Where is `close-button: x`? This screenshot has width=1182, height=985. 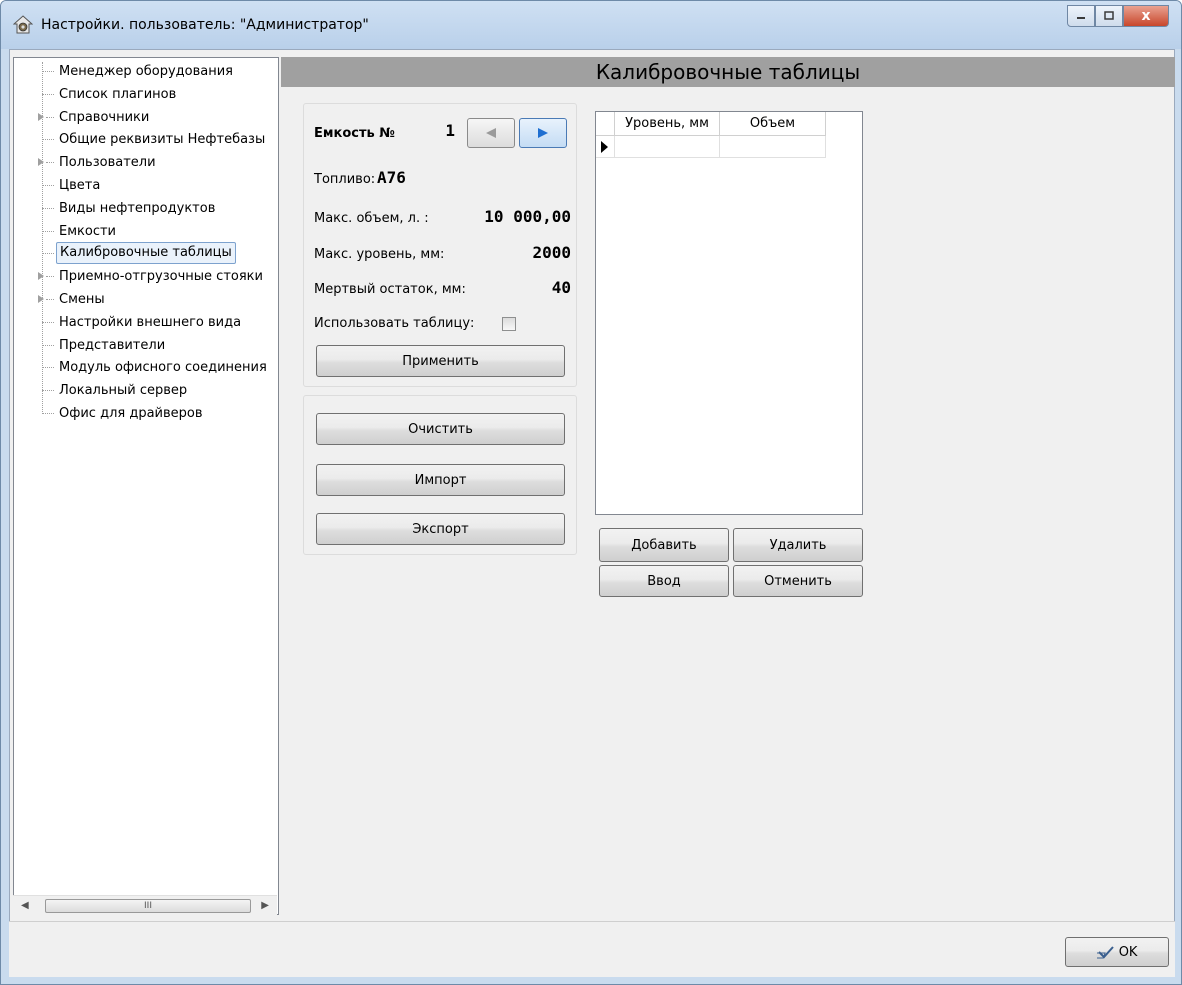 close-button: x is located at coordinates (1146, 16).